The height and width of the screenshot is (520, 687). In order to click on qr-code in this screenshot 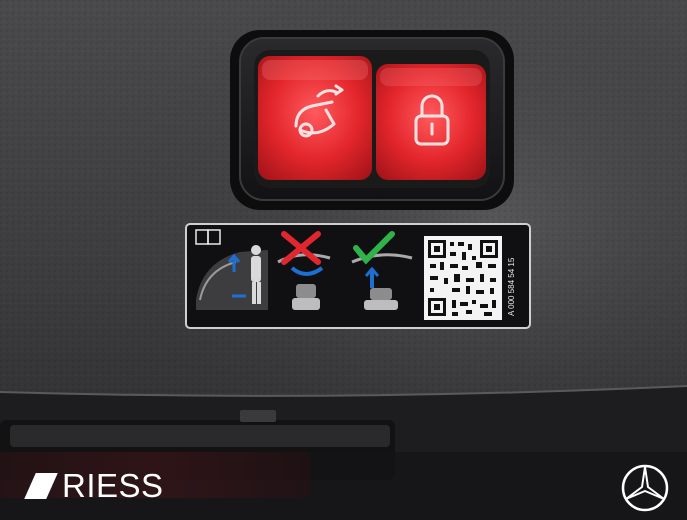, I will do `click(463, 278)`.